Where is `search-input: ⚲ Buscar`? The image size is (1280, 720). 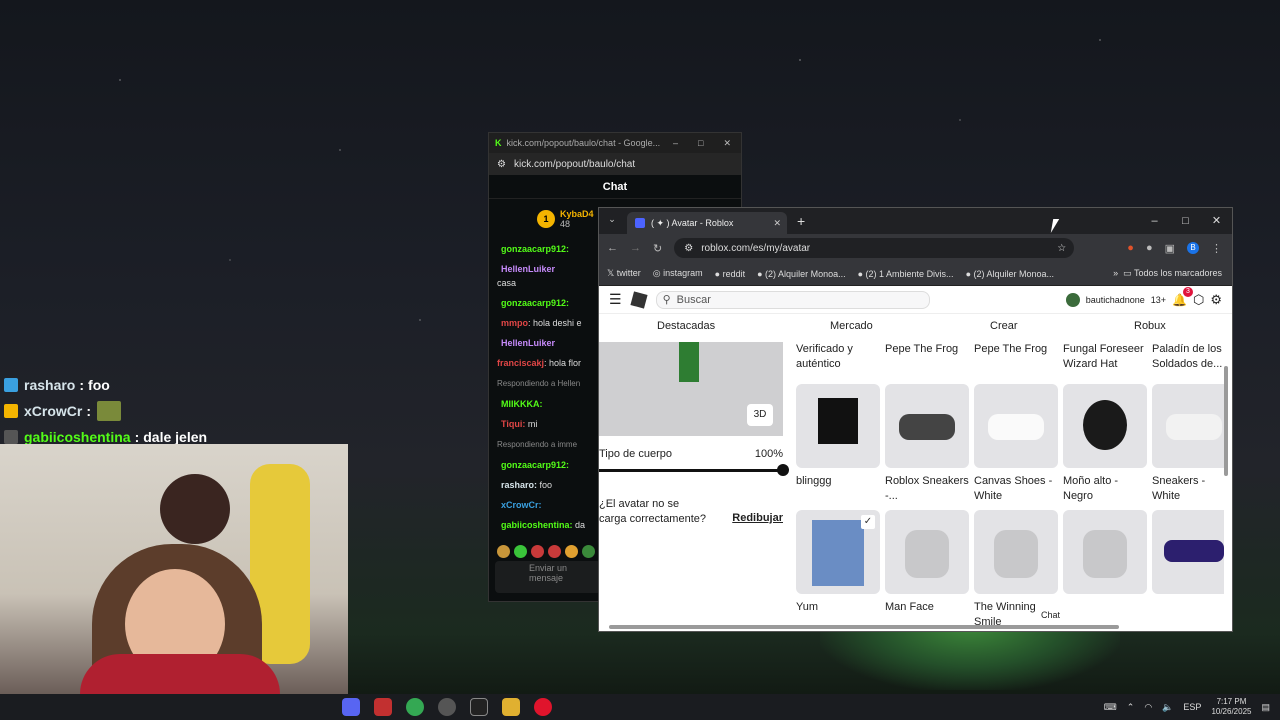 search-input: ⚲ Buscar is located at coordinates (792, 299).